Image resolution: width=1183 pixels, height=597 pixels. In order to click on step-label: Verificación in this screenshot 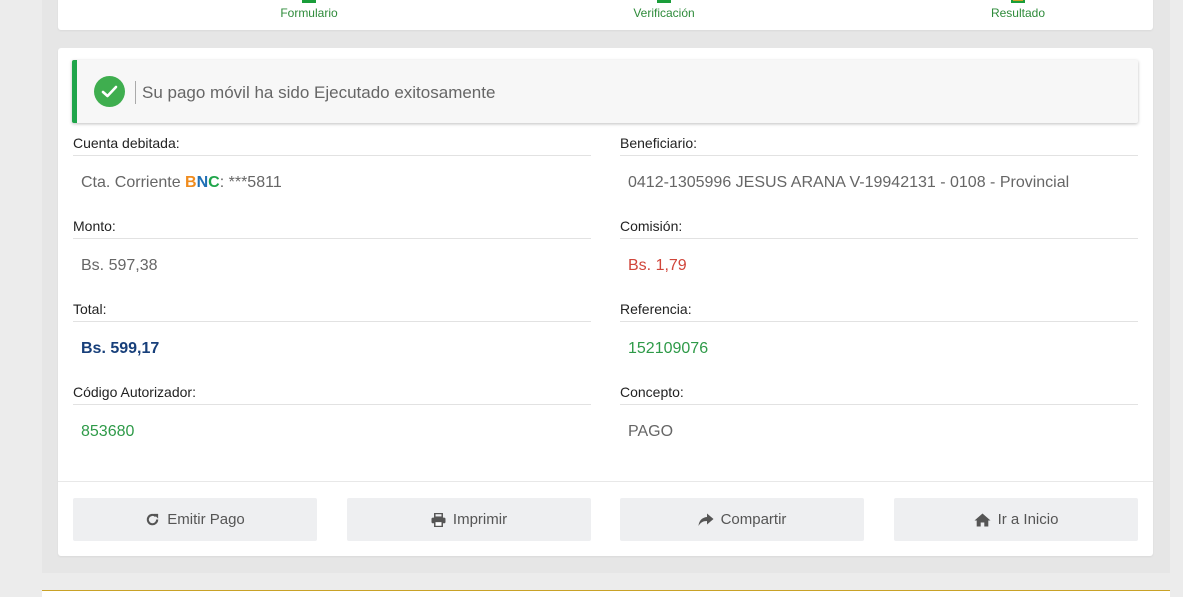, I will do `click(664, 13)`.